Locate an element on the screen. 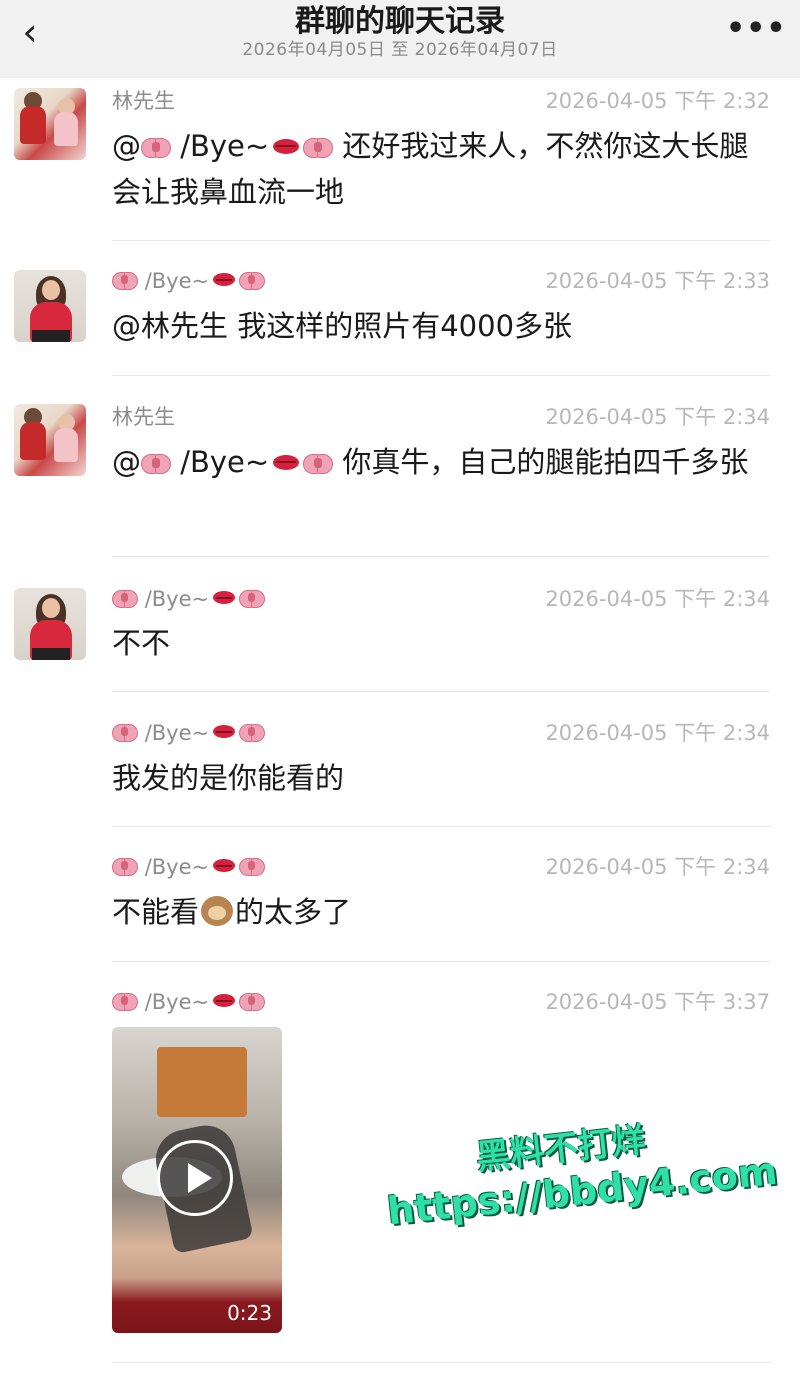 Image resolution: width=800 pixels, height=1391 pixels. message-text: 不不 is located at coordinates (141, 643).